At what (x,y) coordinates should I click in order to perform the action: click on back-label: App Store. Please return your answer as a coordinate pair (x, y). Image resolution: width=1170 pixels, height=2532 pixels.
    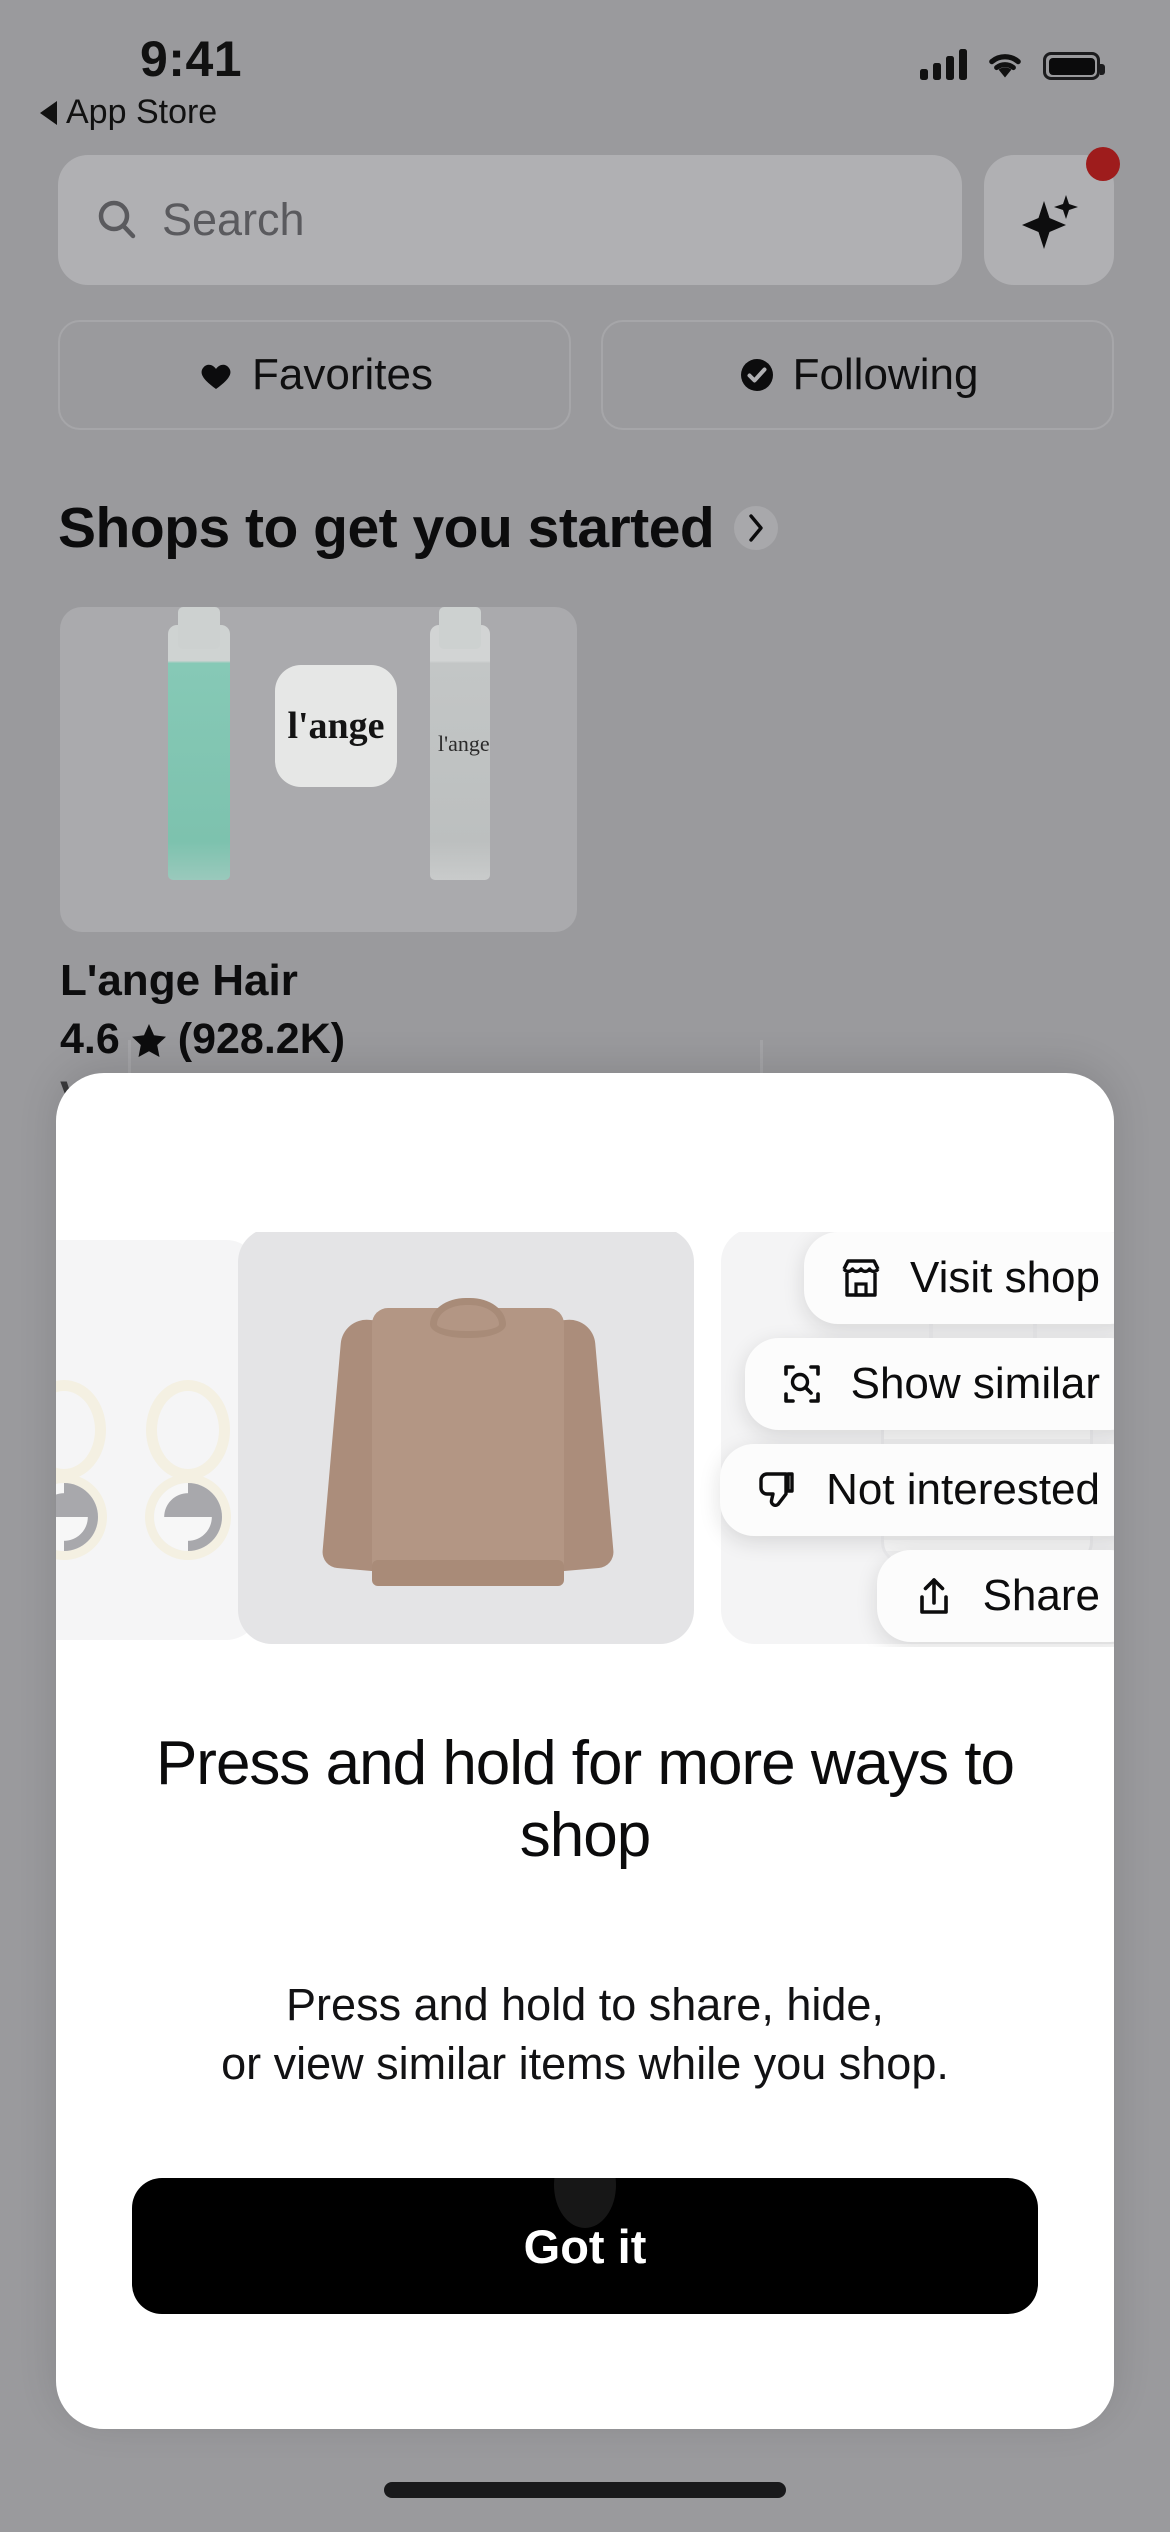
    Looking at the image, I should click on (142, 112).